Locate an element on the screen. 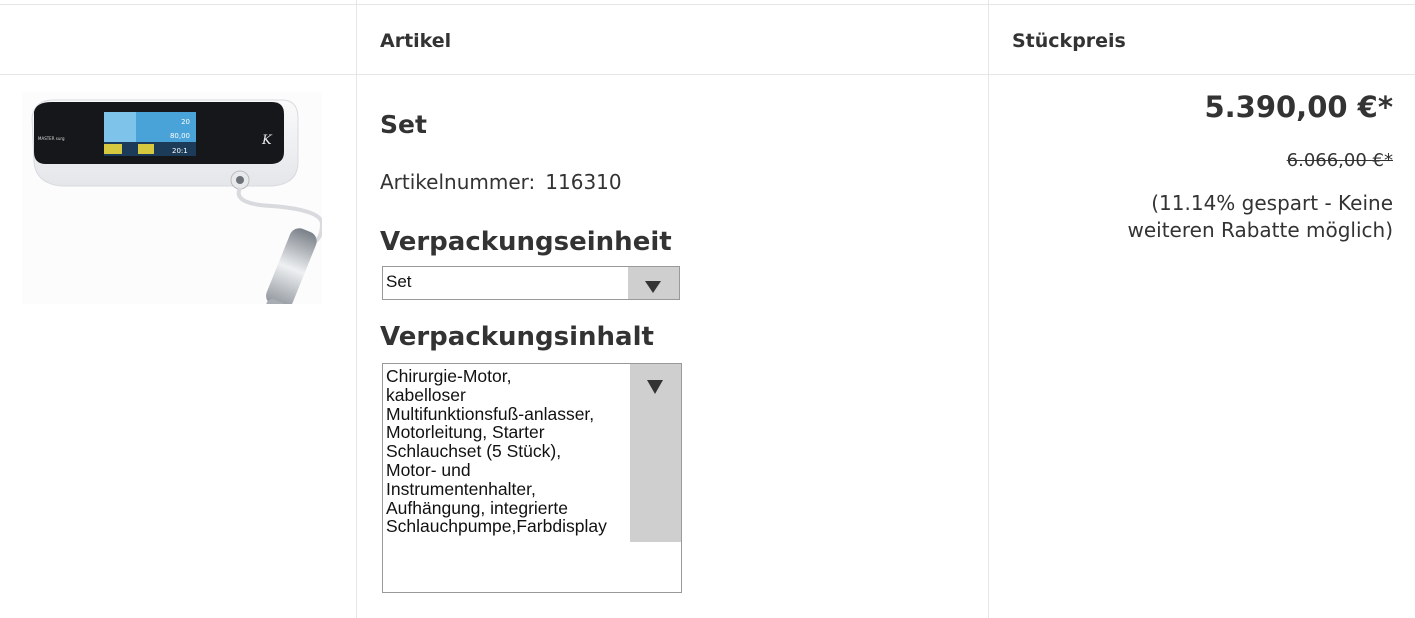 This screenshot has width=1415, height=618. dental-surgery-motor-unit-image: 20 80,00 20:1 MASTER surg K is located at coordinates (173, 209).